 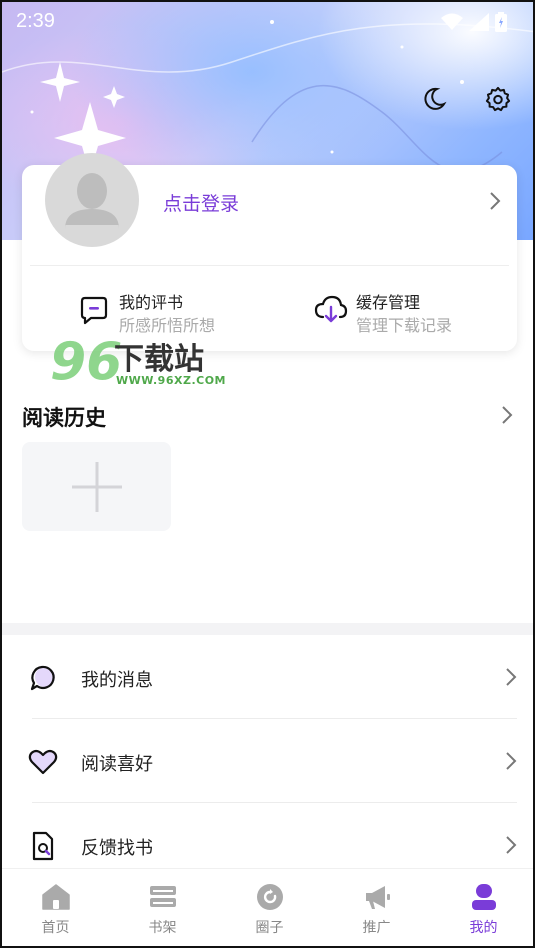 I want to click on login-link: 点击登录, so click(x=201, y=202).